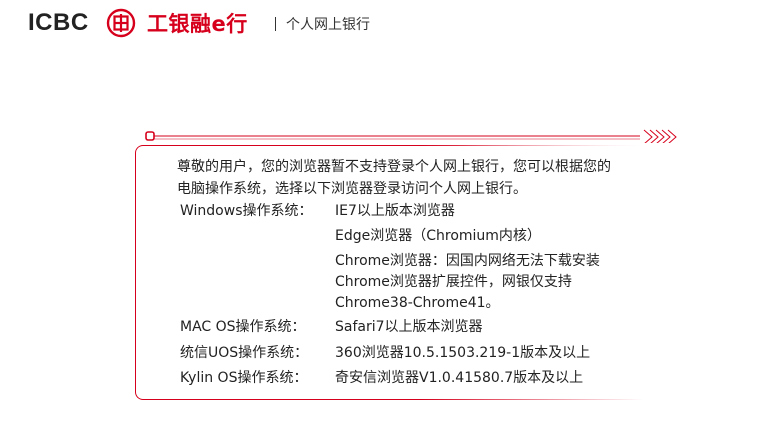 This screenshot has height=428, width=770. I want to click on intro-line-1: 尊敬的用户，您的浏览器暂不支持登录个人网上银行，您可以根据您的, so click(394, 167).